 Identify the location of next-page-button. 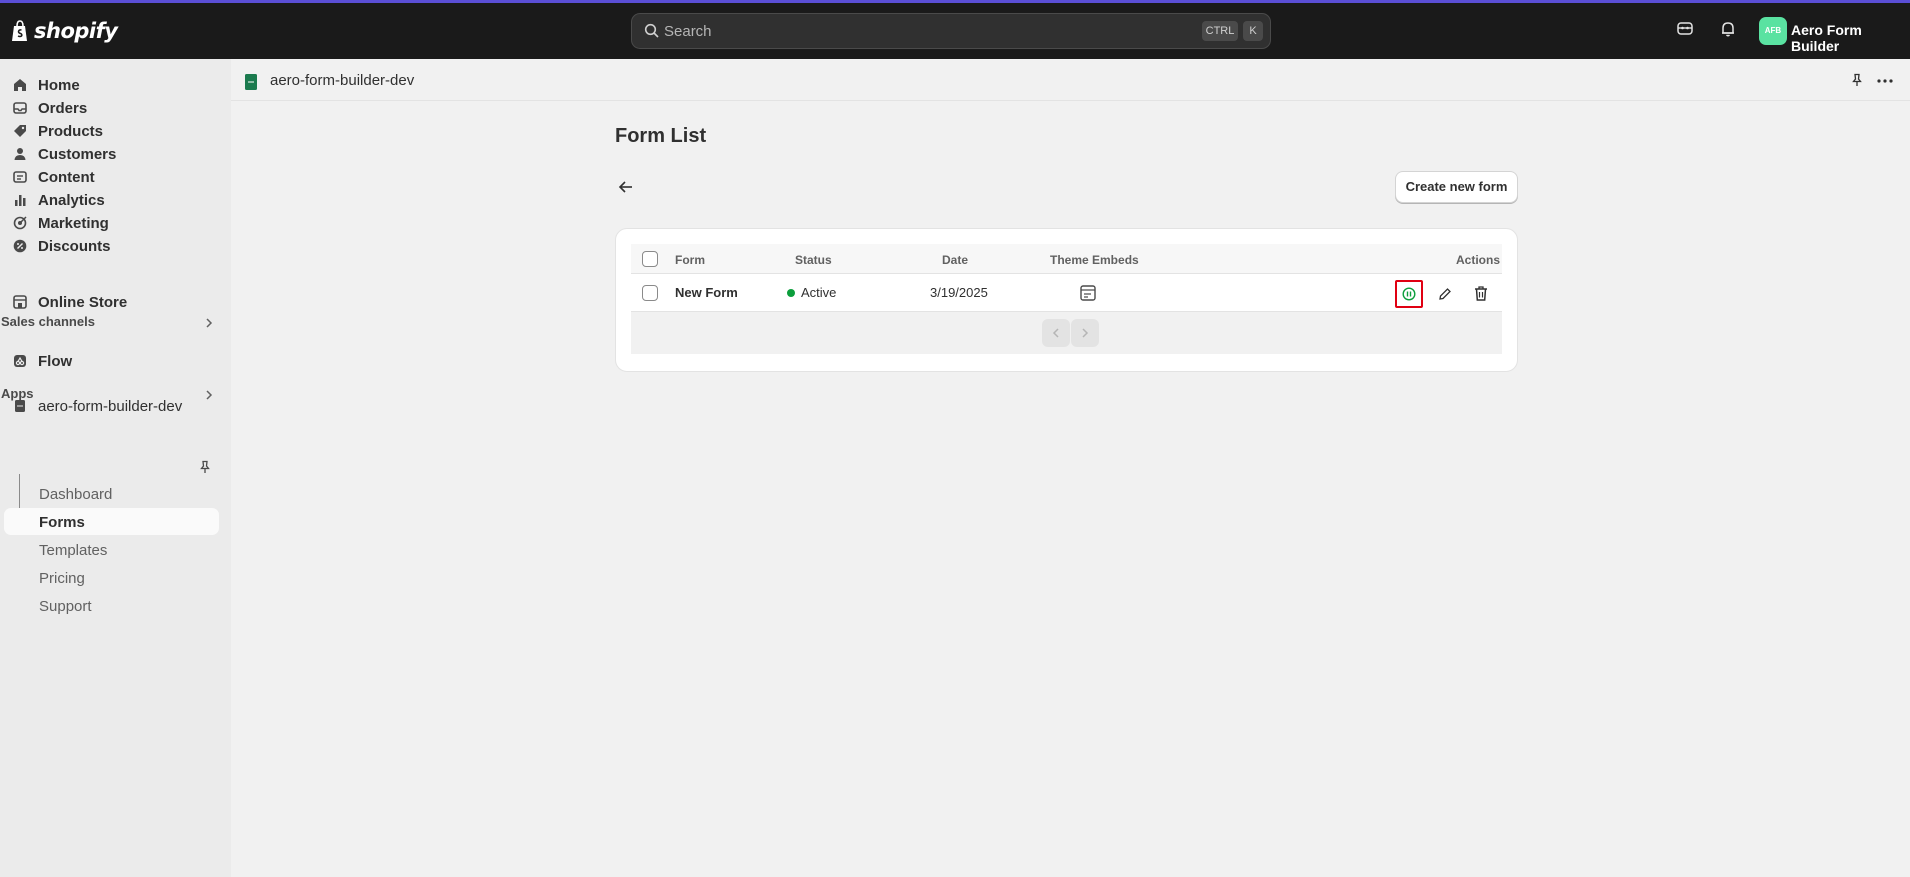
(1085, 333).